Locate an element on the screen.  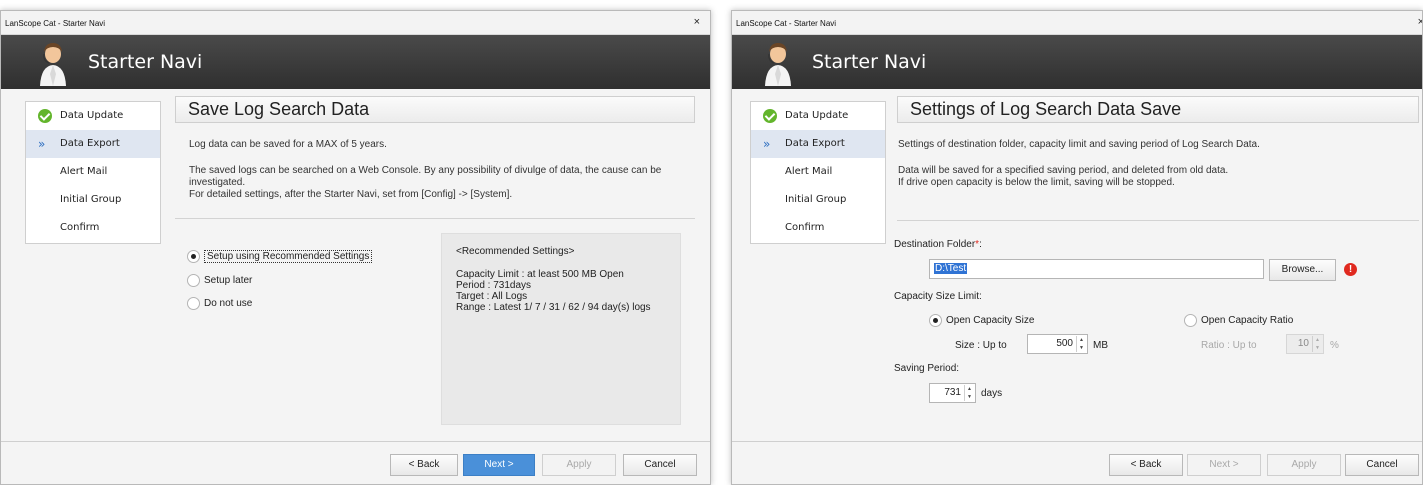
saving-period-stepper: 731 ▲ ▼ is located at coordinates (952, 393).